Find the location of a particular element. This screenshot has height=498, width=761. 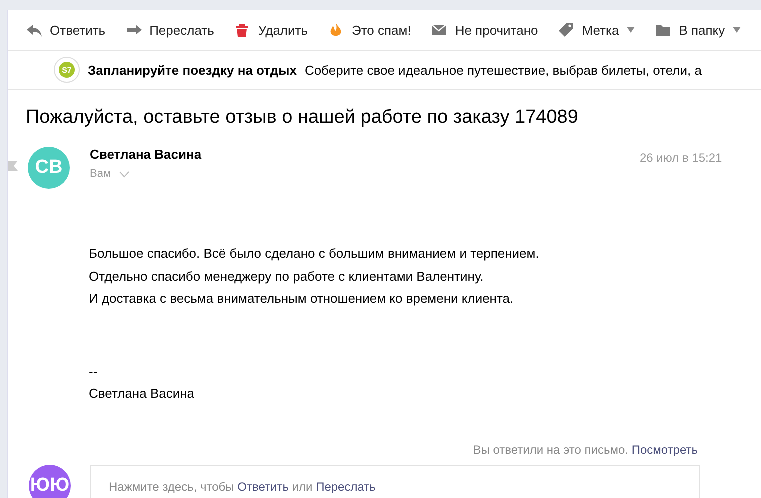

signature-line: Светлана Васина is located at coordinates (142, 394).